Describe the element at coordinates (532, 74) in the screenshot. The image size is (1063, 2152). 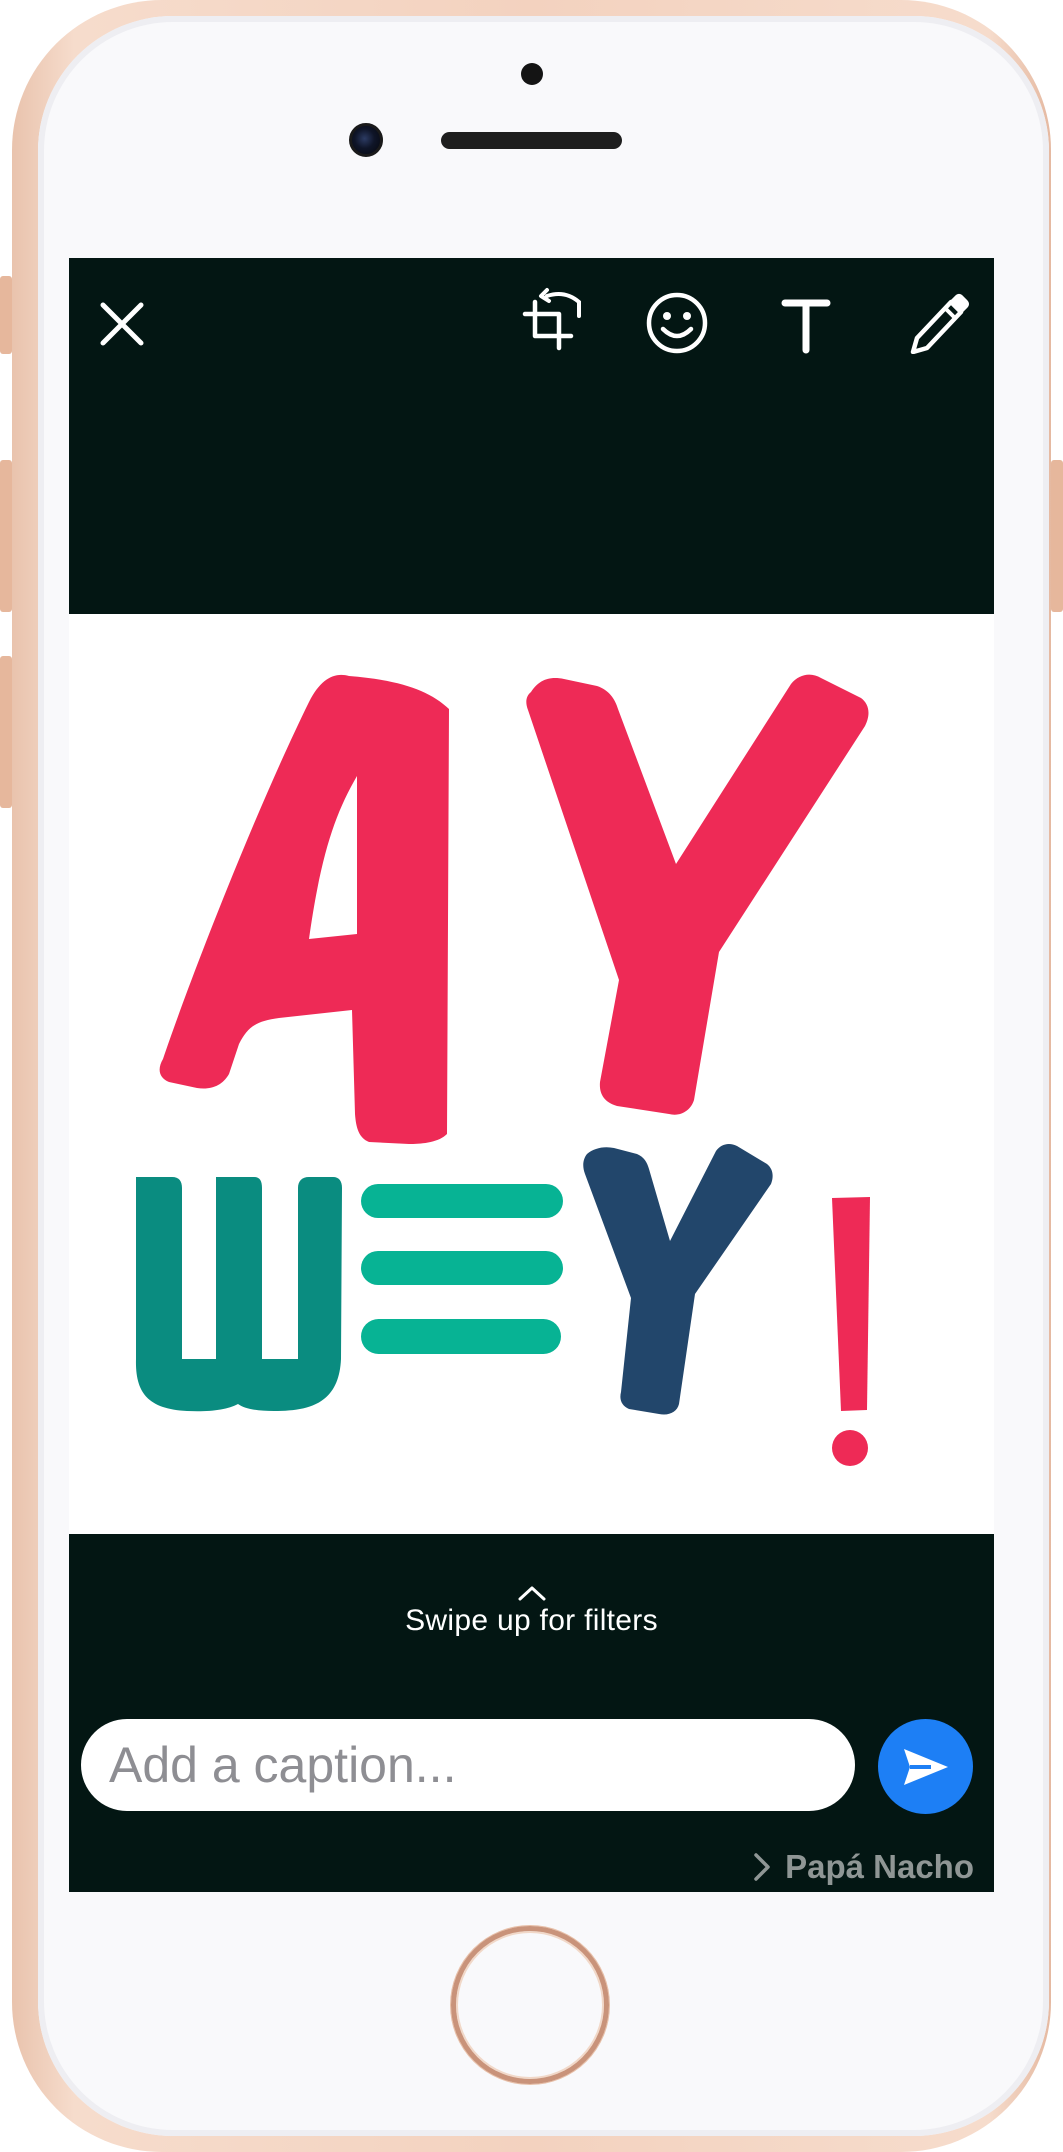
I see `proximity-sensor` at that location.